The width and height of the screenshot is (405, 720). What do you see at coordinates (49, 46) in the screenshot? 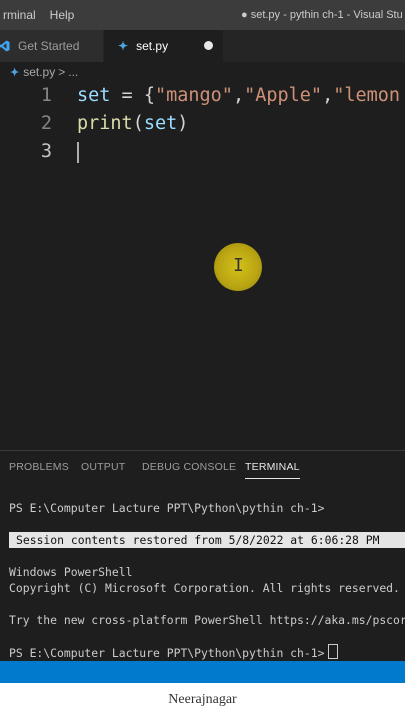
I see `tab-label: Get Started` at bounding box center [49, 46].